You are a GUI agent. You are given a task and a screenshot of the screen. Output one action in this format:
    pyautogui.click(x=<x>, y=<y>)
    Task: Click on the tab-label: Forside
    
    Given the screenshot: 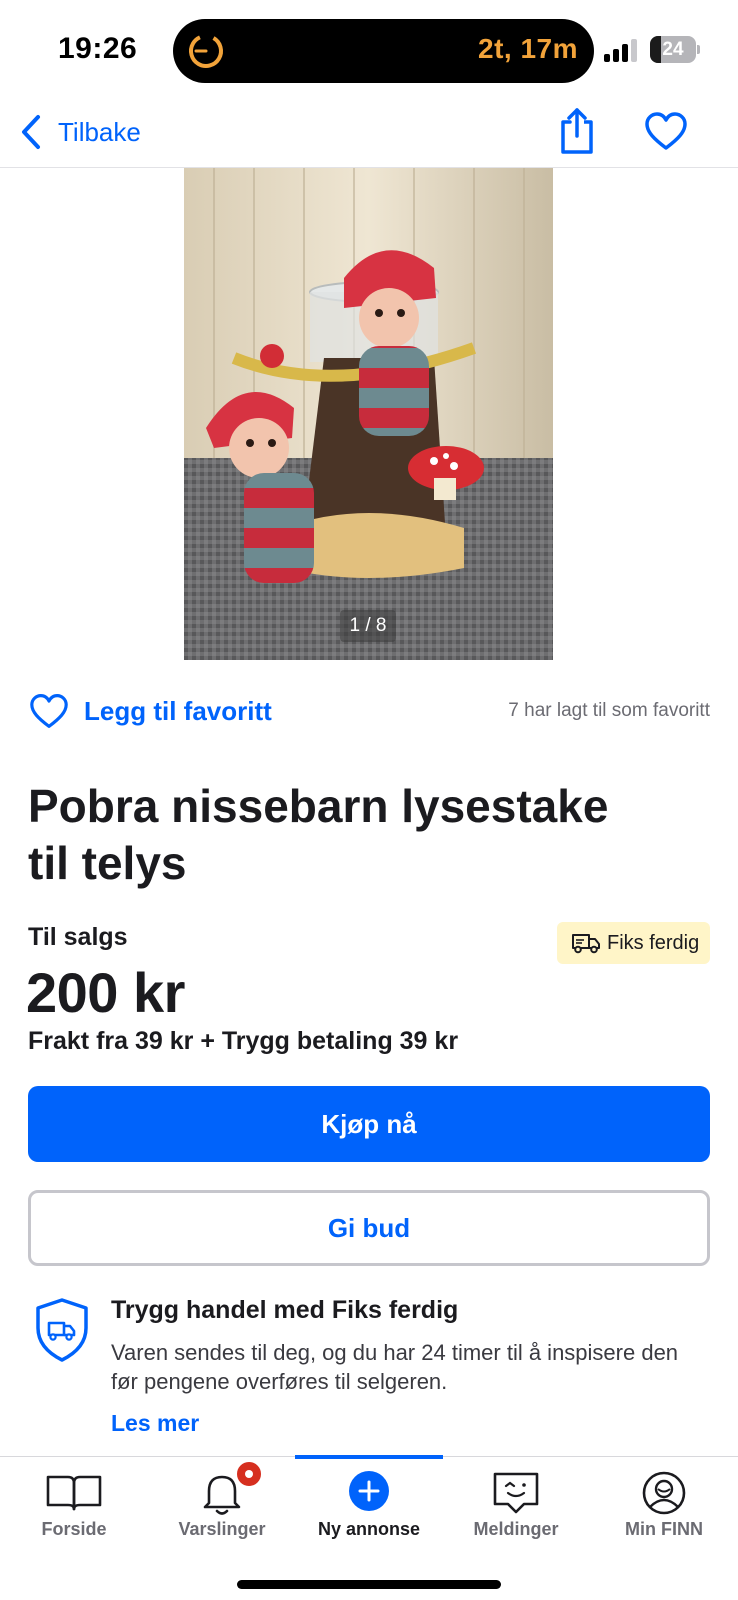 What is the action you would take?
    pyautogui.click(x=74, y=1529)
    